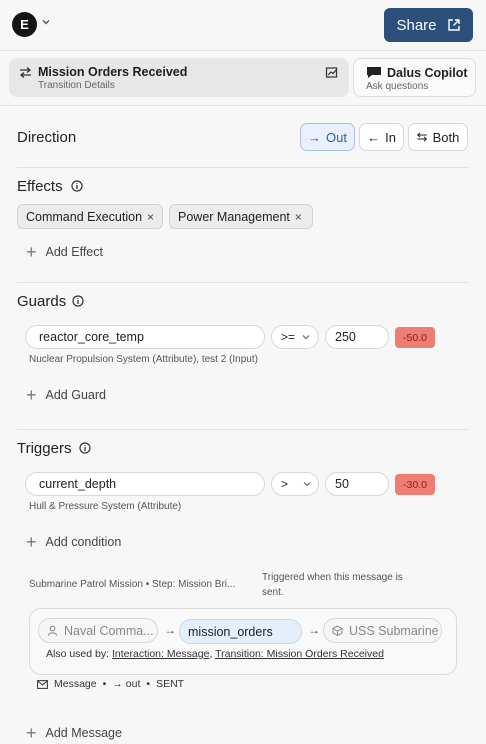 This screenshot has height=744, width=486. Describe the element at coordinates (295, 484) in the screenshot. I see `trigger-operator-select: >` at that location.